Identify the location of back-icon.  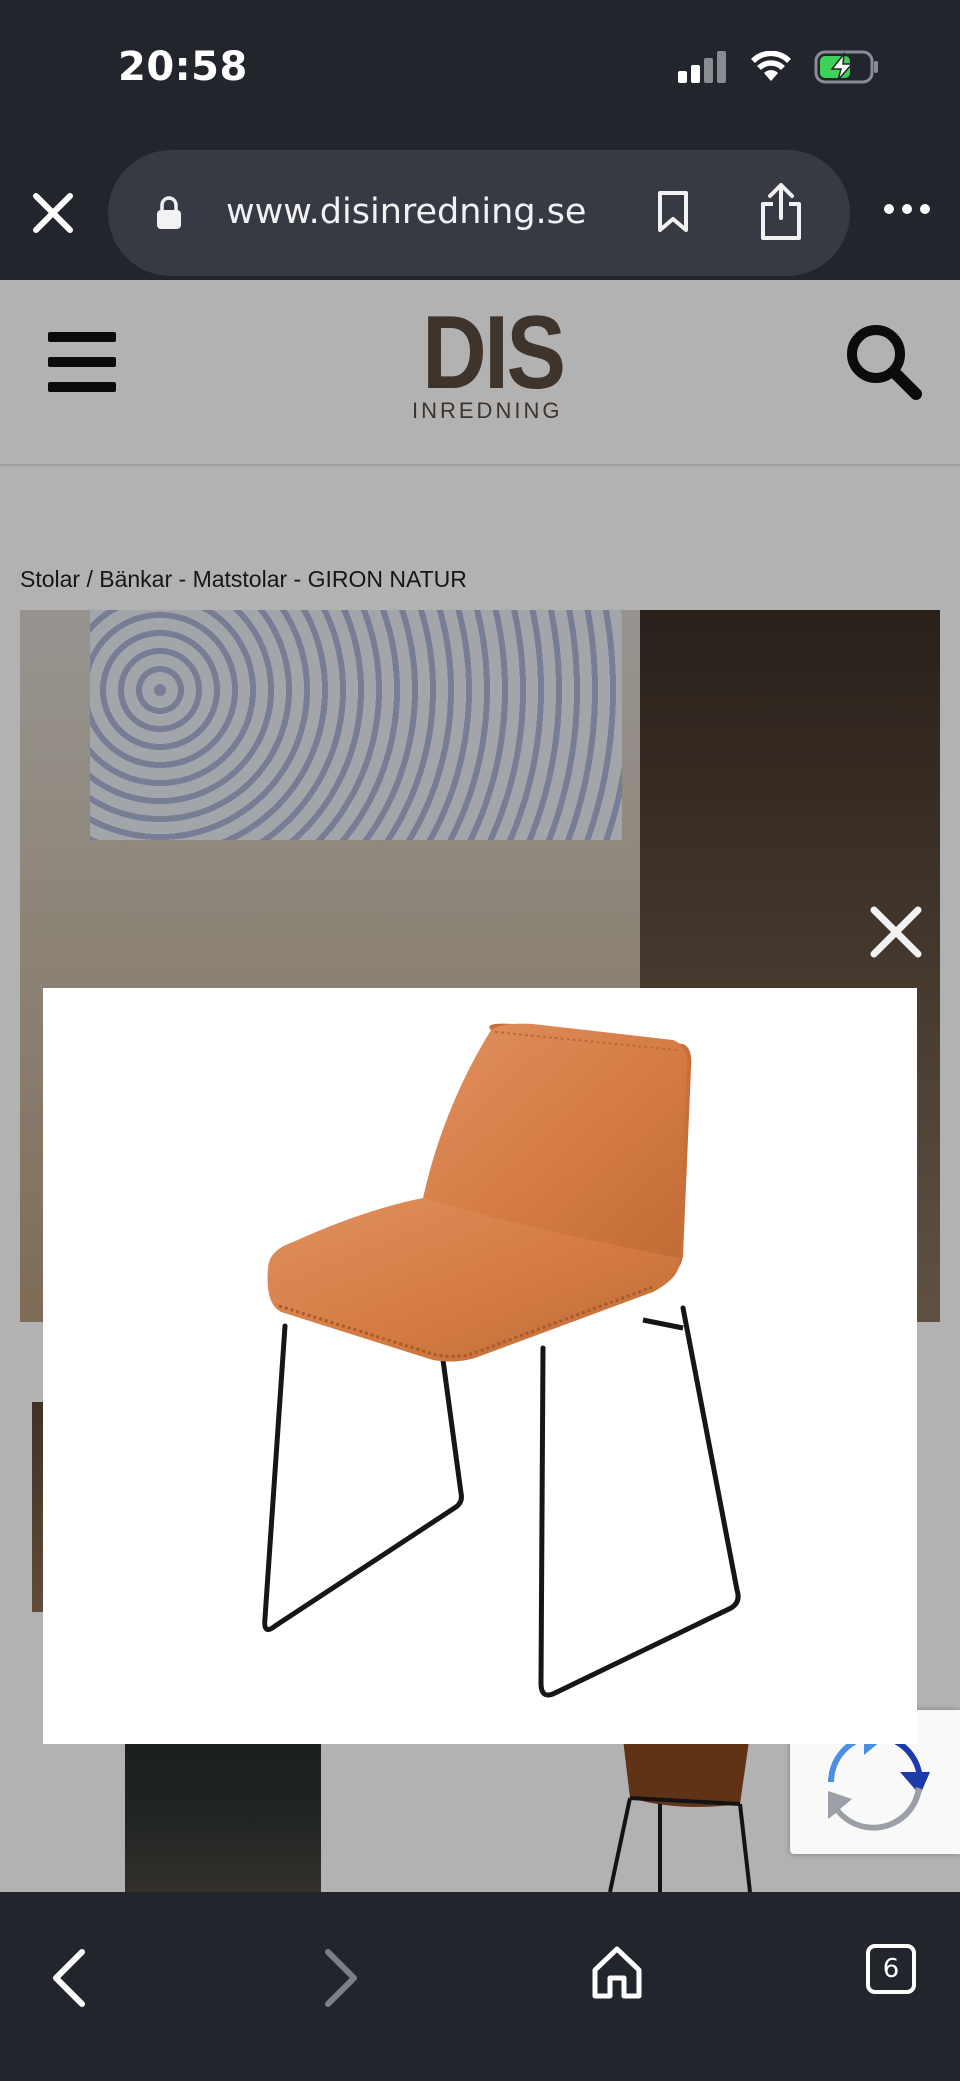
(69, 1978).